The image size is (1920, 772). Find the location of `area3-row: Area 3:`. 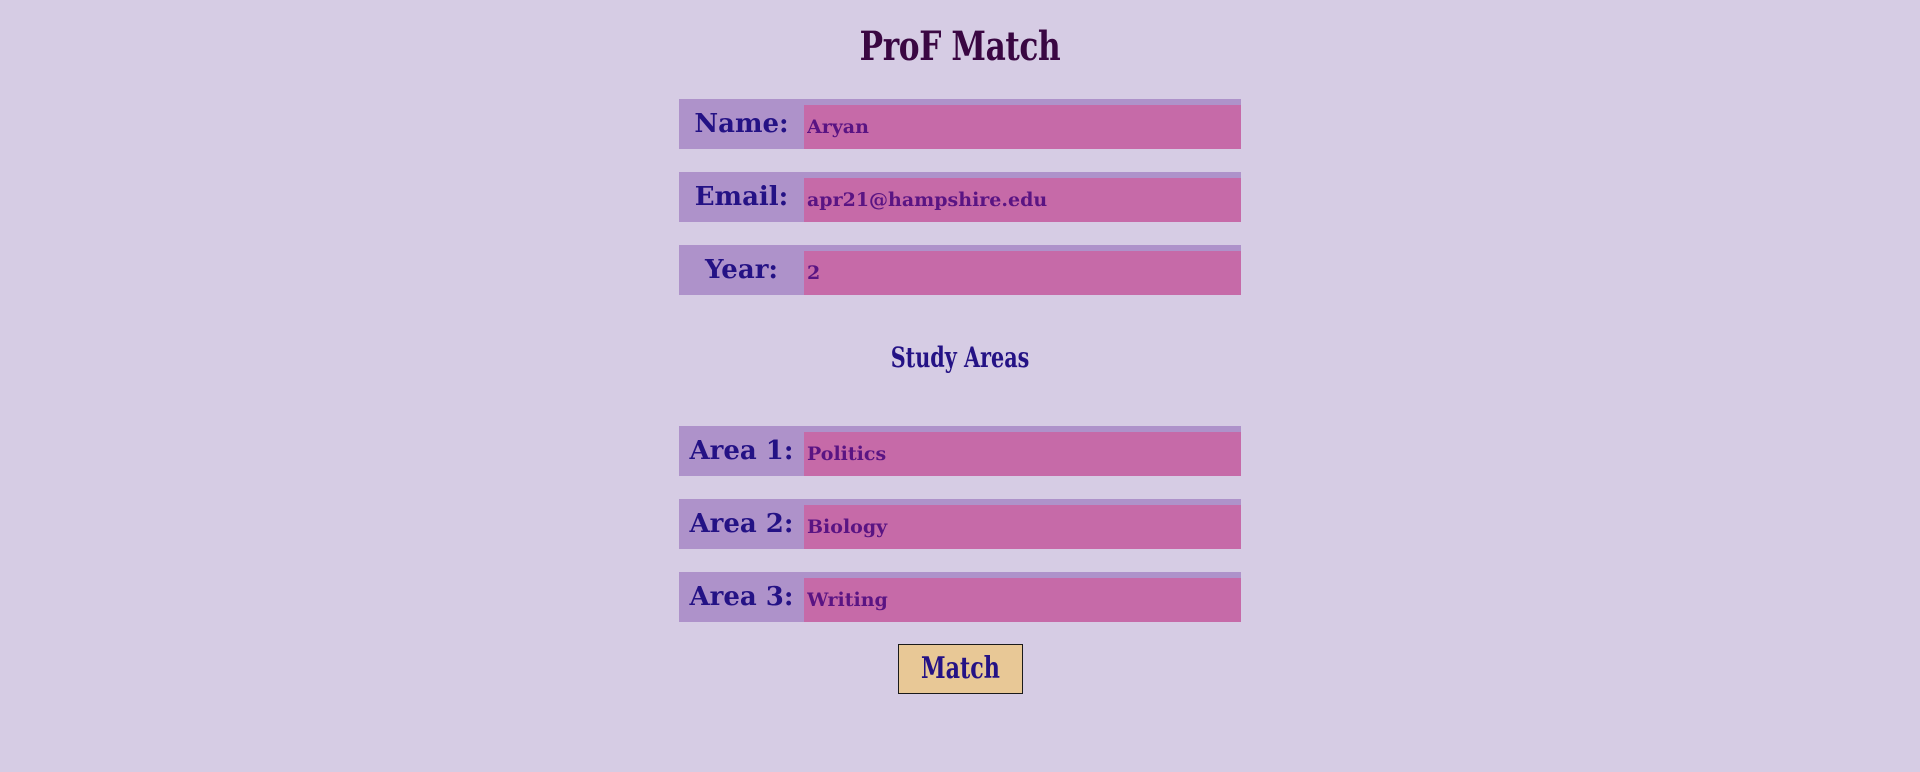

area3-row: Area 3: is located at coordinates (960, 597).